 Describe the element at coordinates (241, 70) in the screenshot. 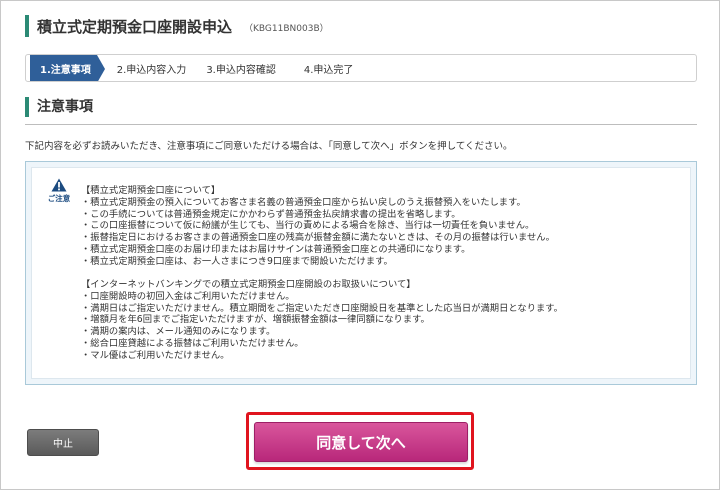

I see `step-3: 3.申込内容確認` at that location.